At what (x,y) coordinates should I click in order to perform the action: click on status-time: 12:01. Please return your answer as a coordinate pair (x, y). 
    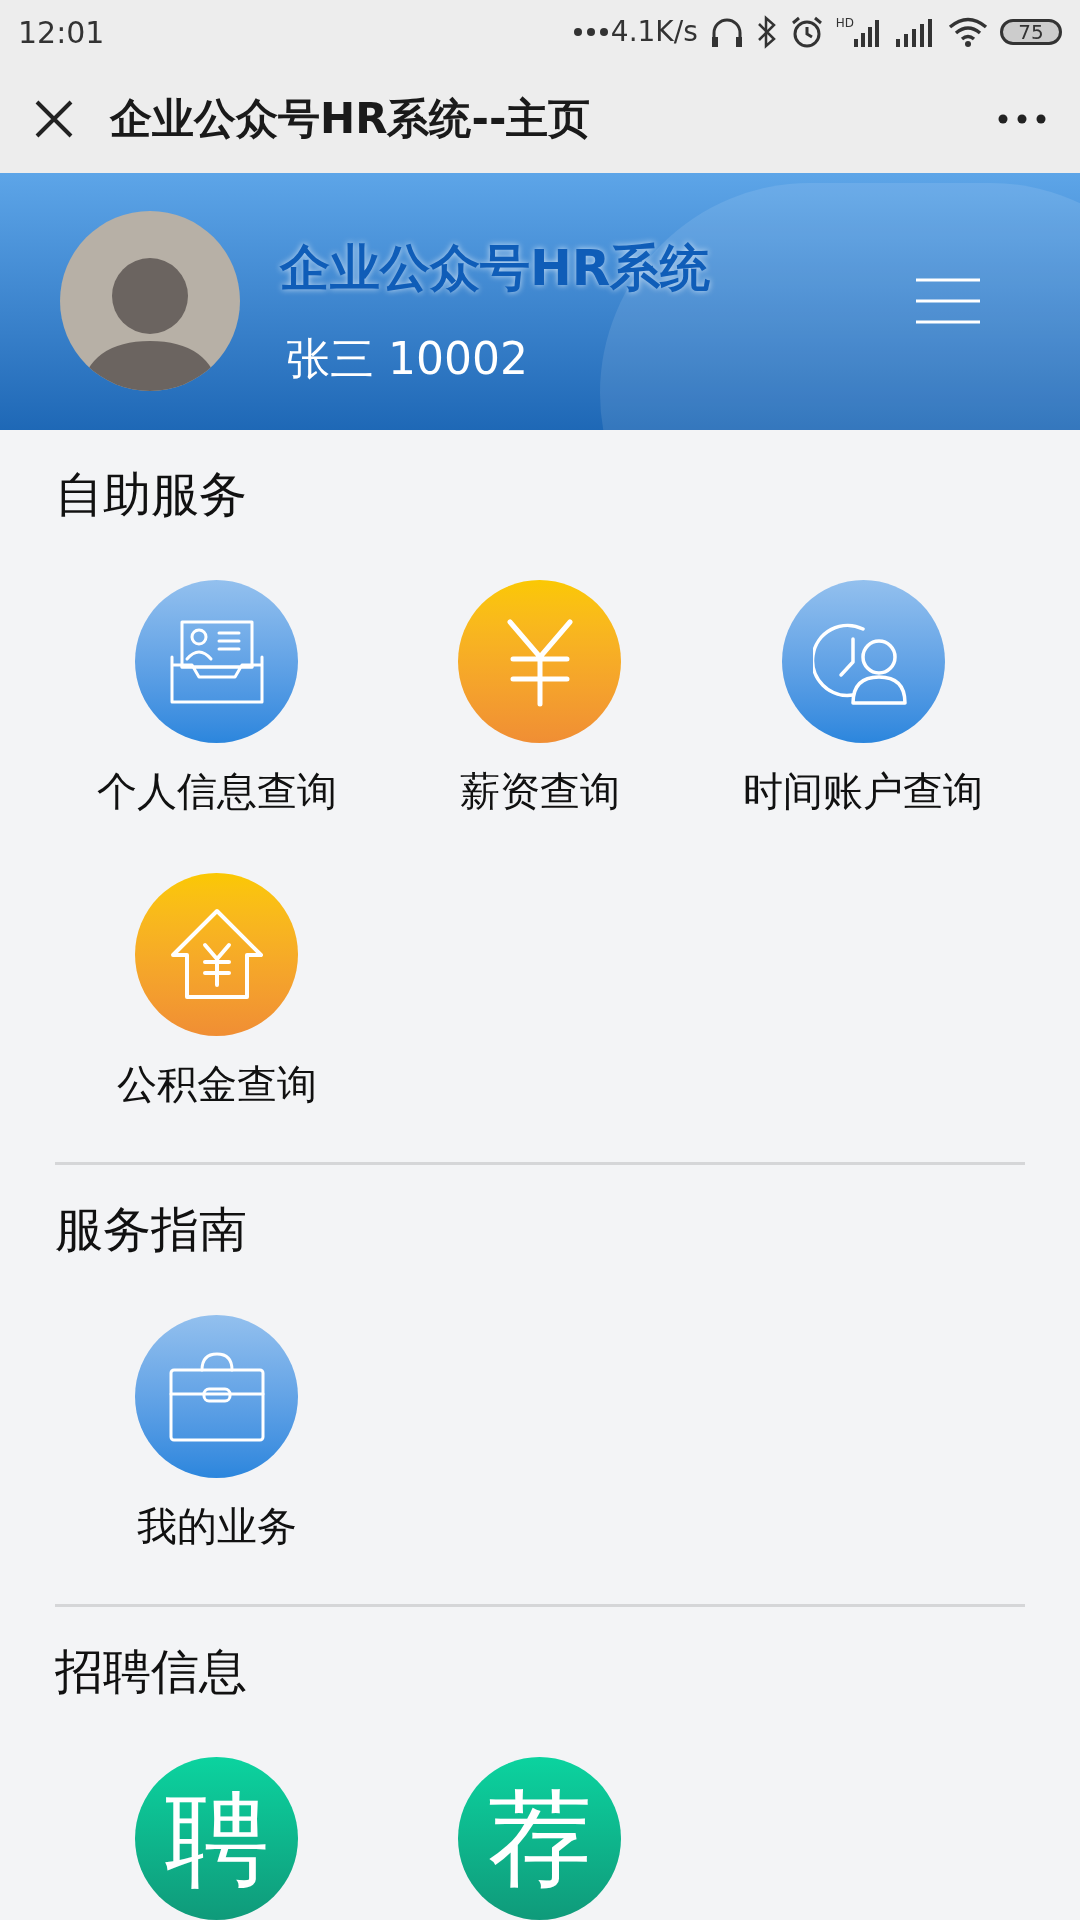
    Looking at the image, I should click on (61, 32).